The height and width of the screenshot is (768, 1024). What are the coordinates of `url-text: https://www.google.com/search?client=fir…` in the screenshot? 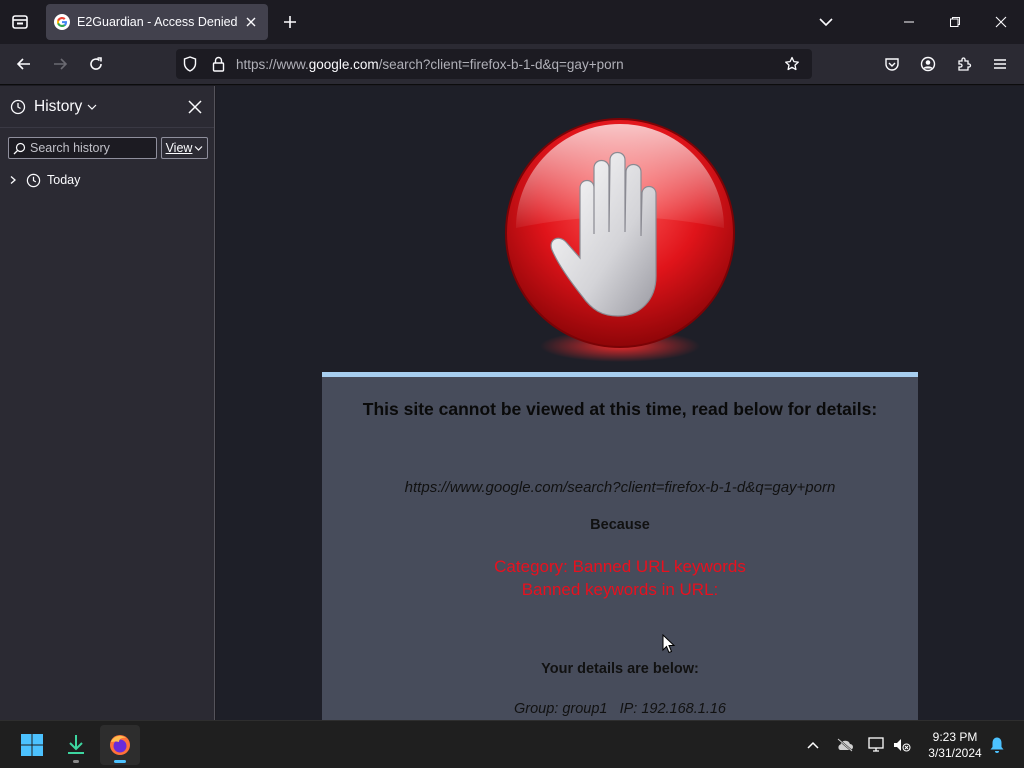 It's located at (507, 64).